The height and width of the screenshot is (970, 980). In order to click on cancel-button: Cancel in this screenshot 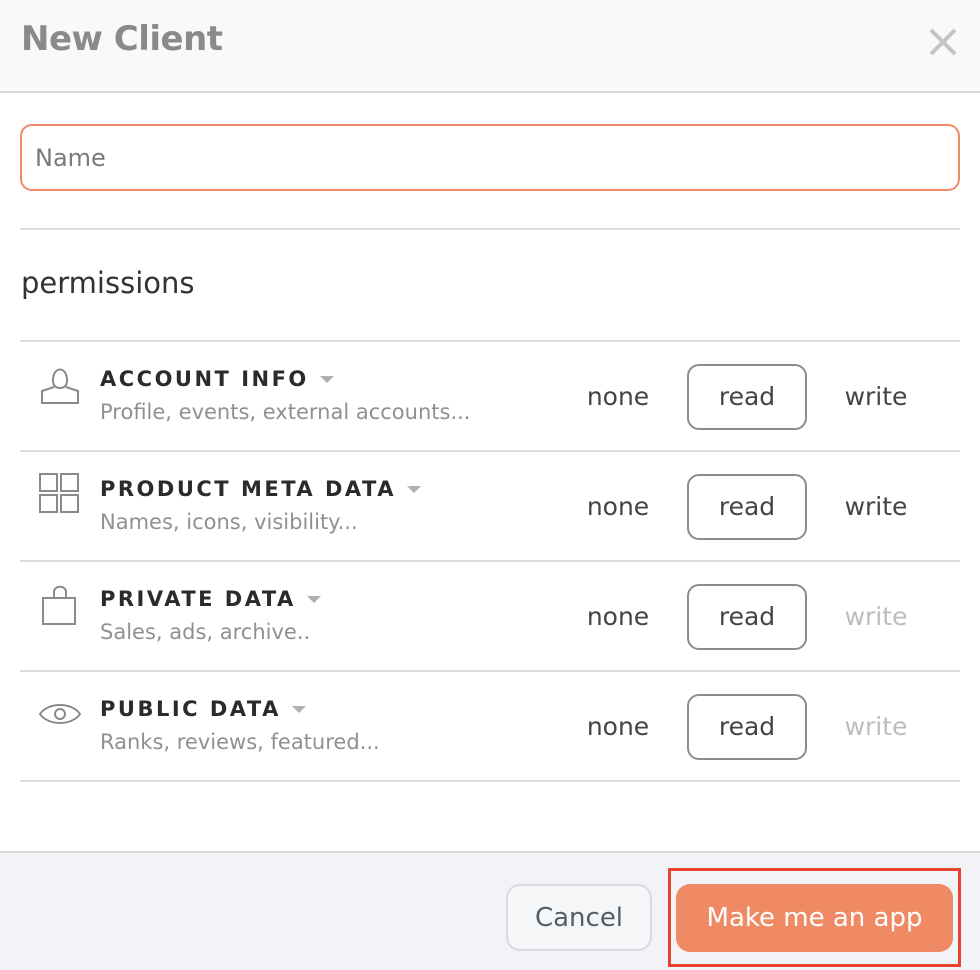, I will do `click(579, 917)`.